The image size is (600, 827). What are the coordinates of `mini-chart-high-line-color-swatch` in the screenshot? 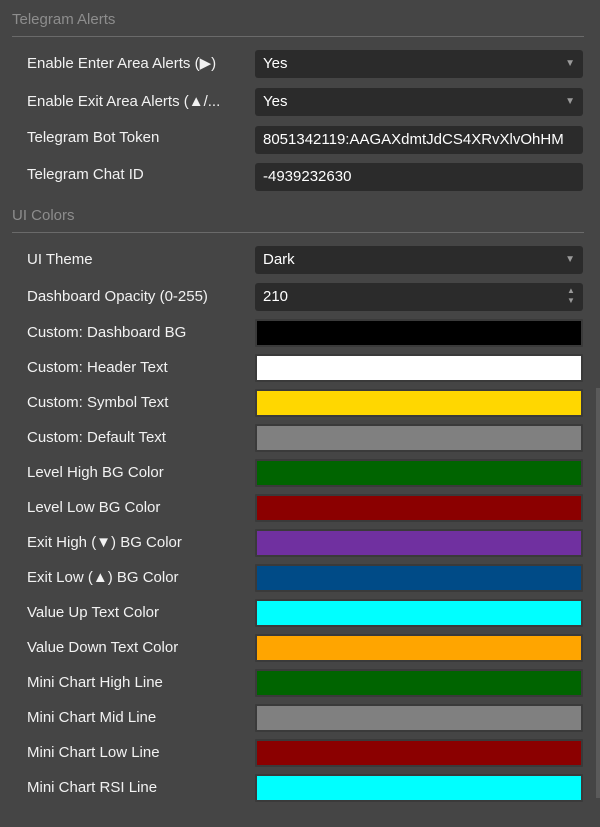 It's located at (419, 683).